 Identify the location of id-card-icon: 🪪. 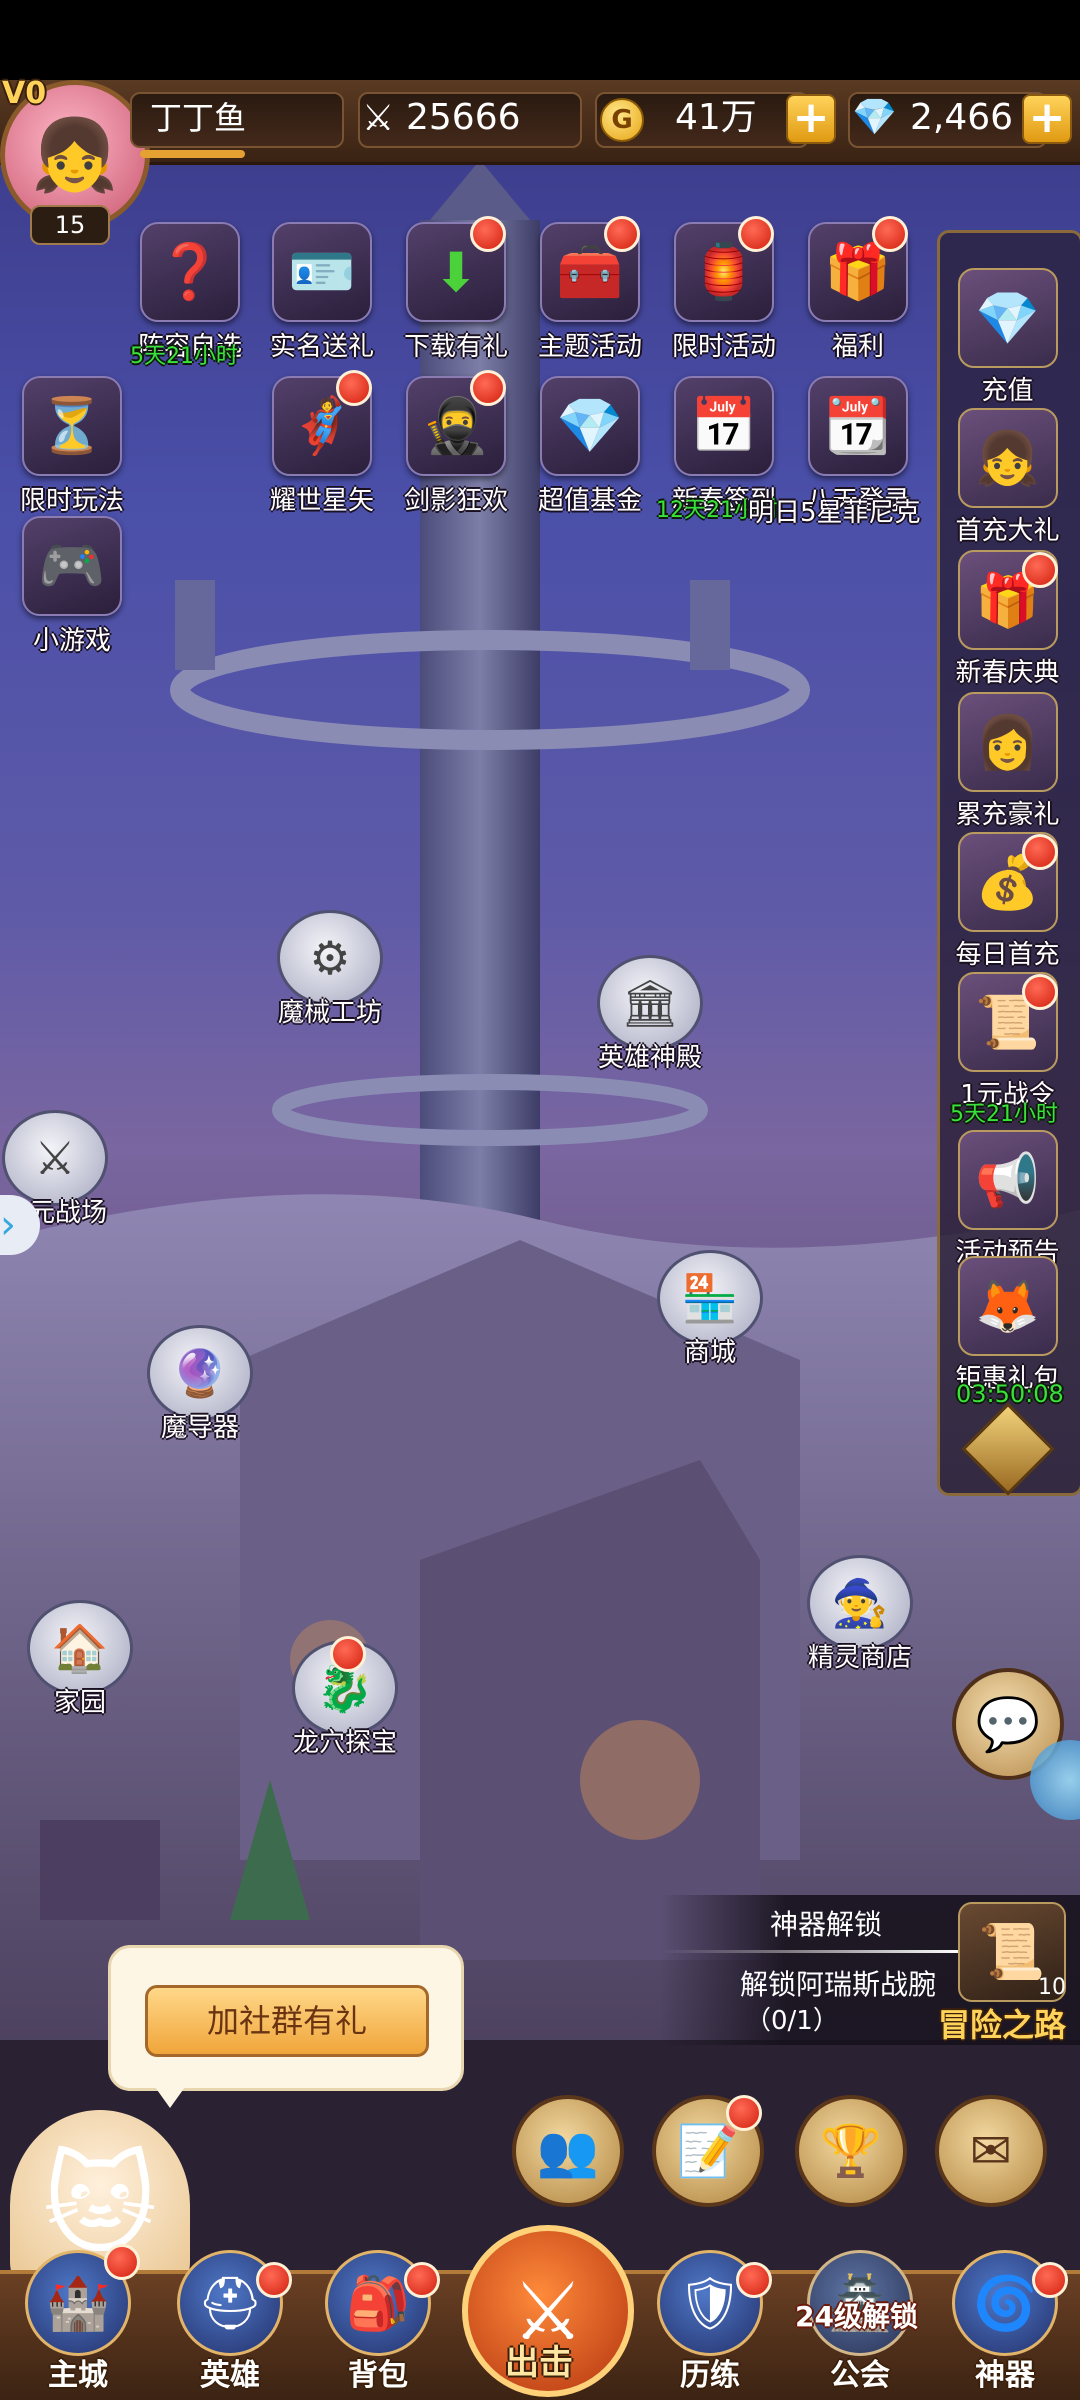
(322, 272).